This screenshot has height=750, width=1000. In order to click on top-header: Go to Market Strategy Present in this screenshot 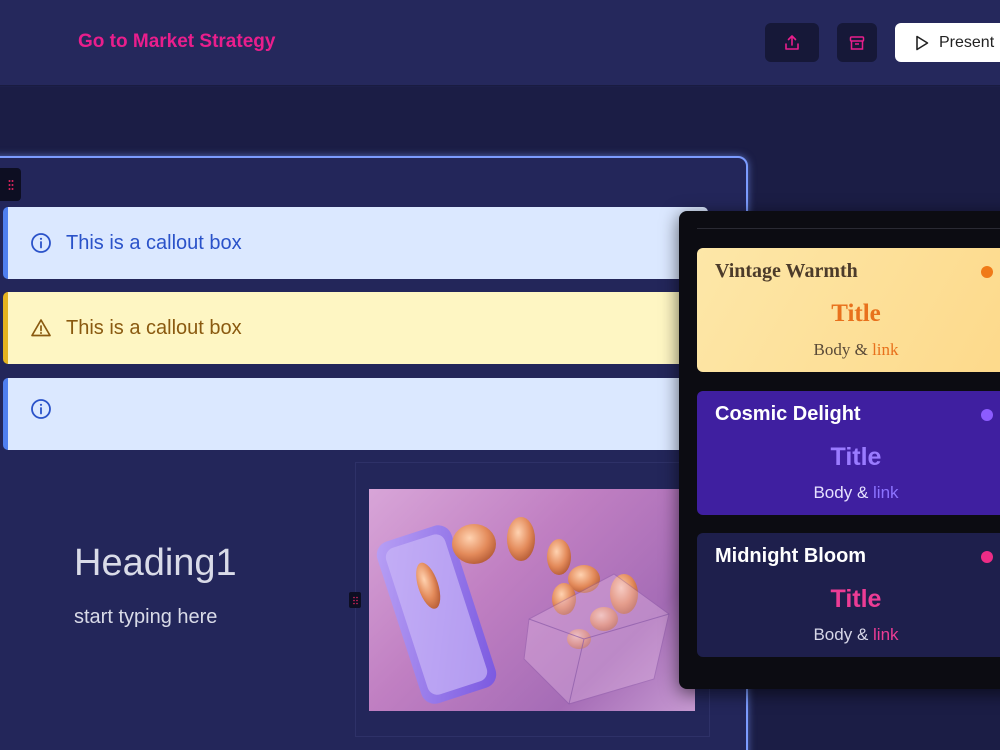, I will do `click(500, 43)`.